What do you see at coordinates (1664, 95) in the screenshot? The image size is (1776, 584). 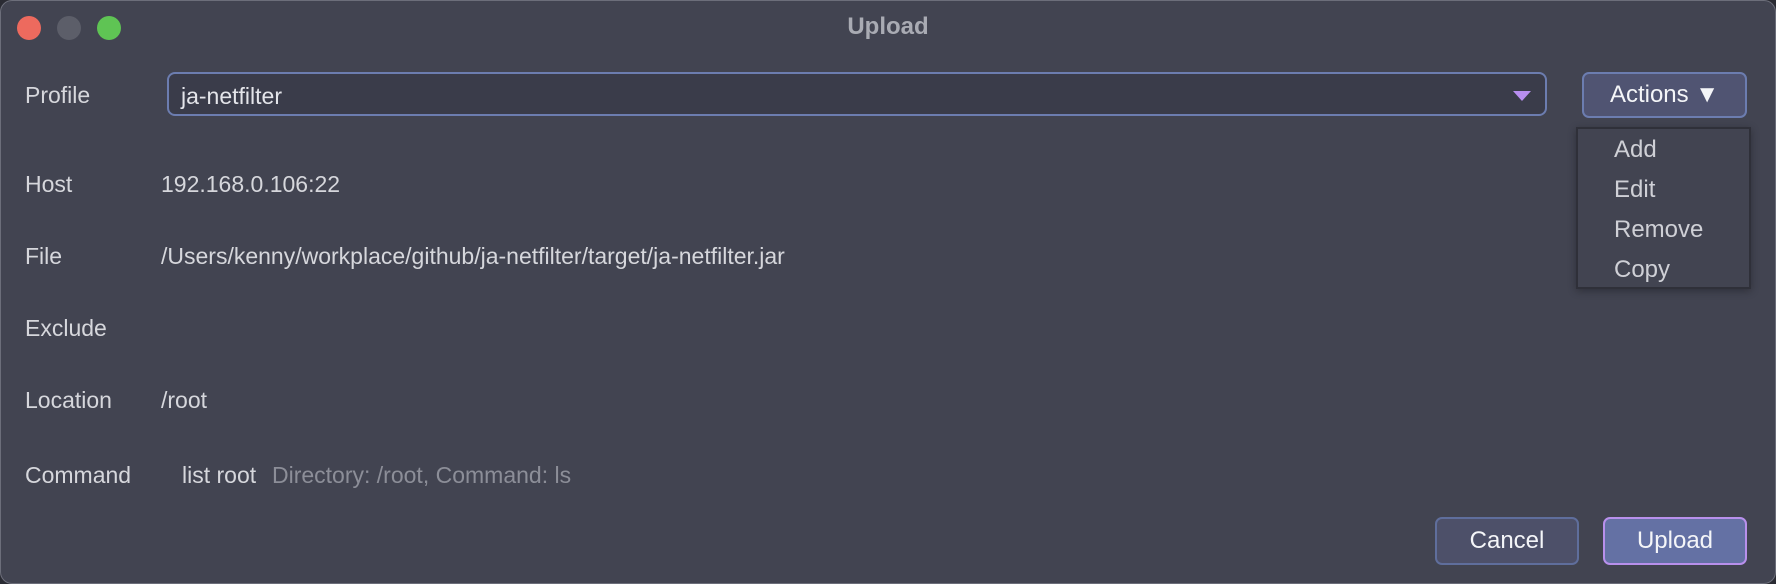 I see `actions-button: Actions ▼` at bounding box center [1664, 95].